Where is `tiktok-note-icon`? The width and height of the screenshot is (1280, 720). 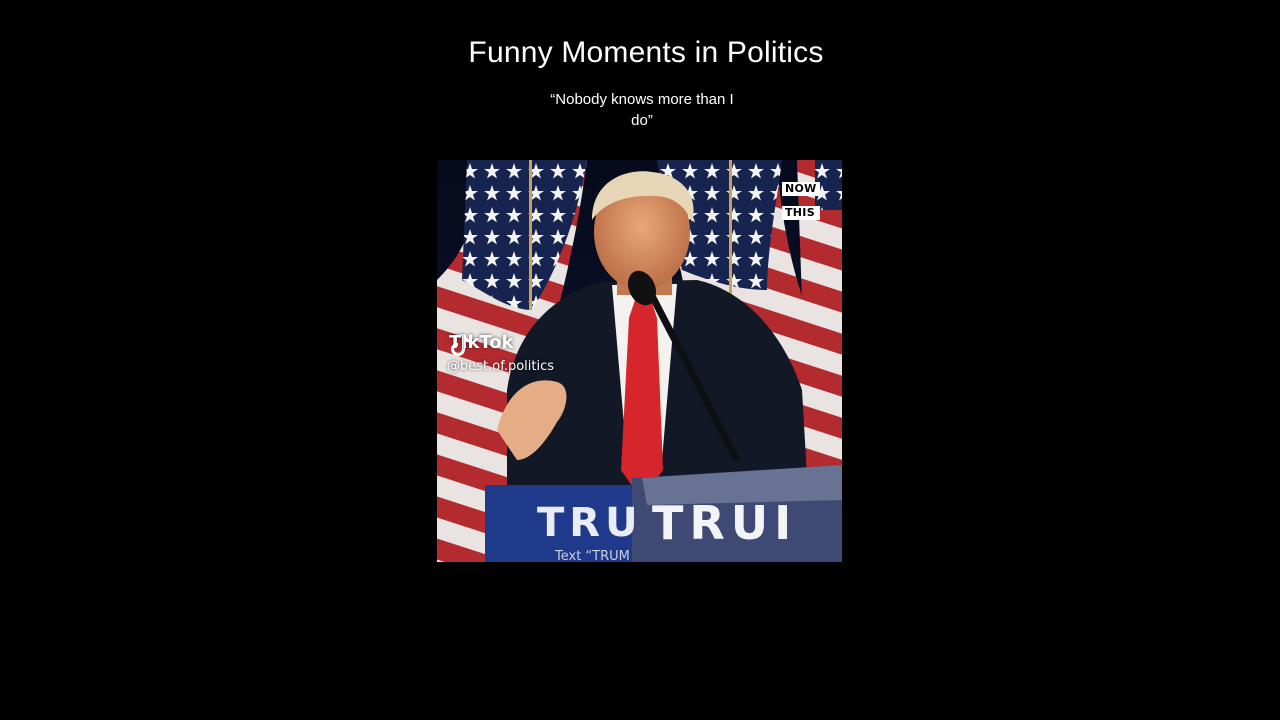 tiktok-note-icon is located at coordinates (460, 344).